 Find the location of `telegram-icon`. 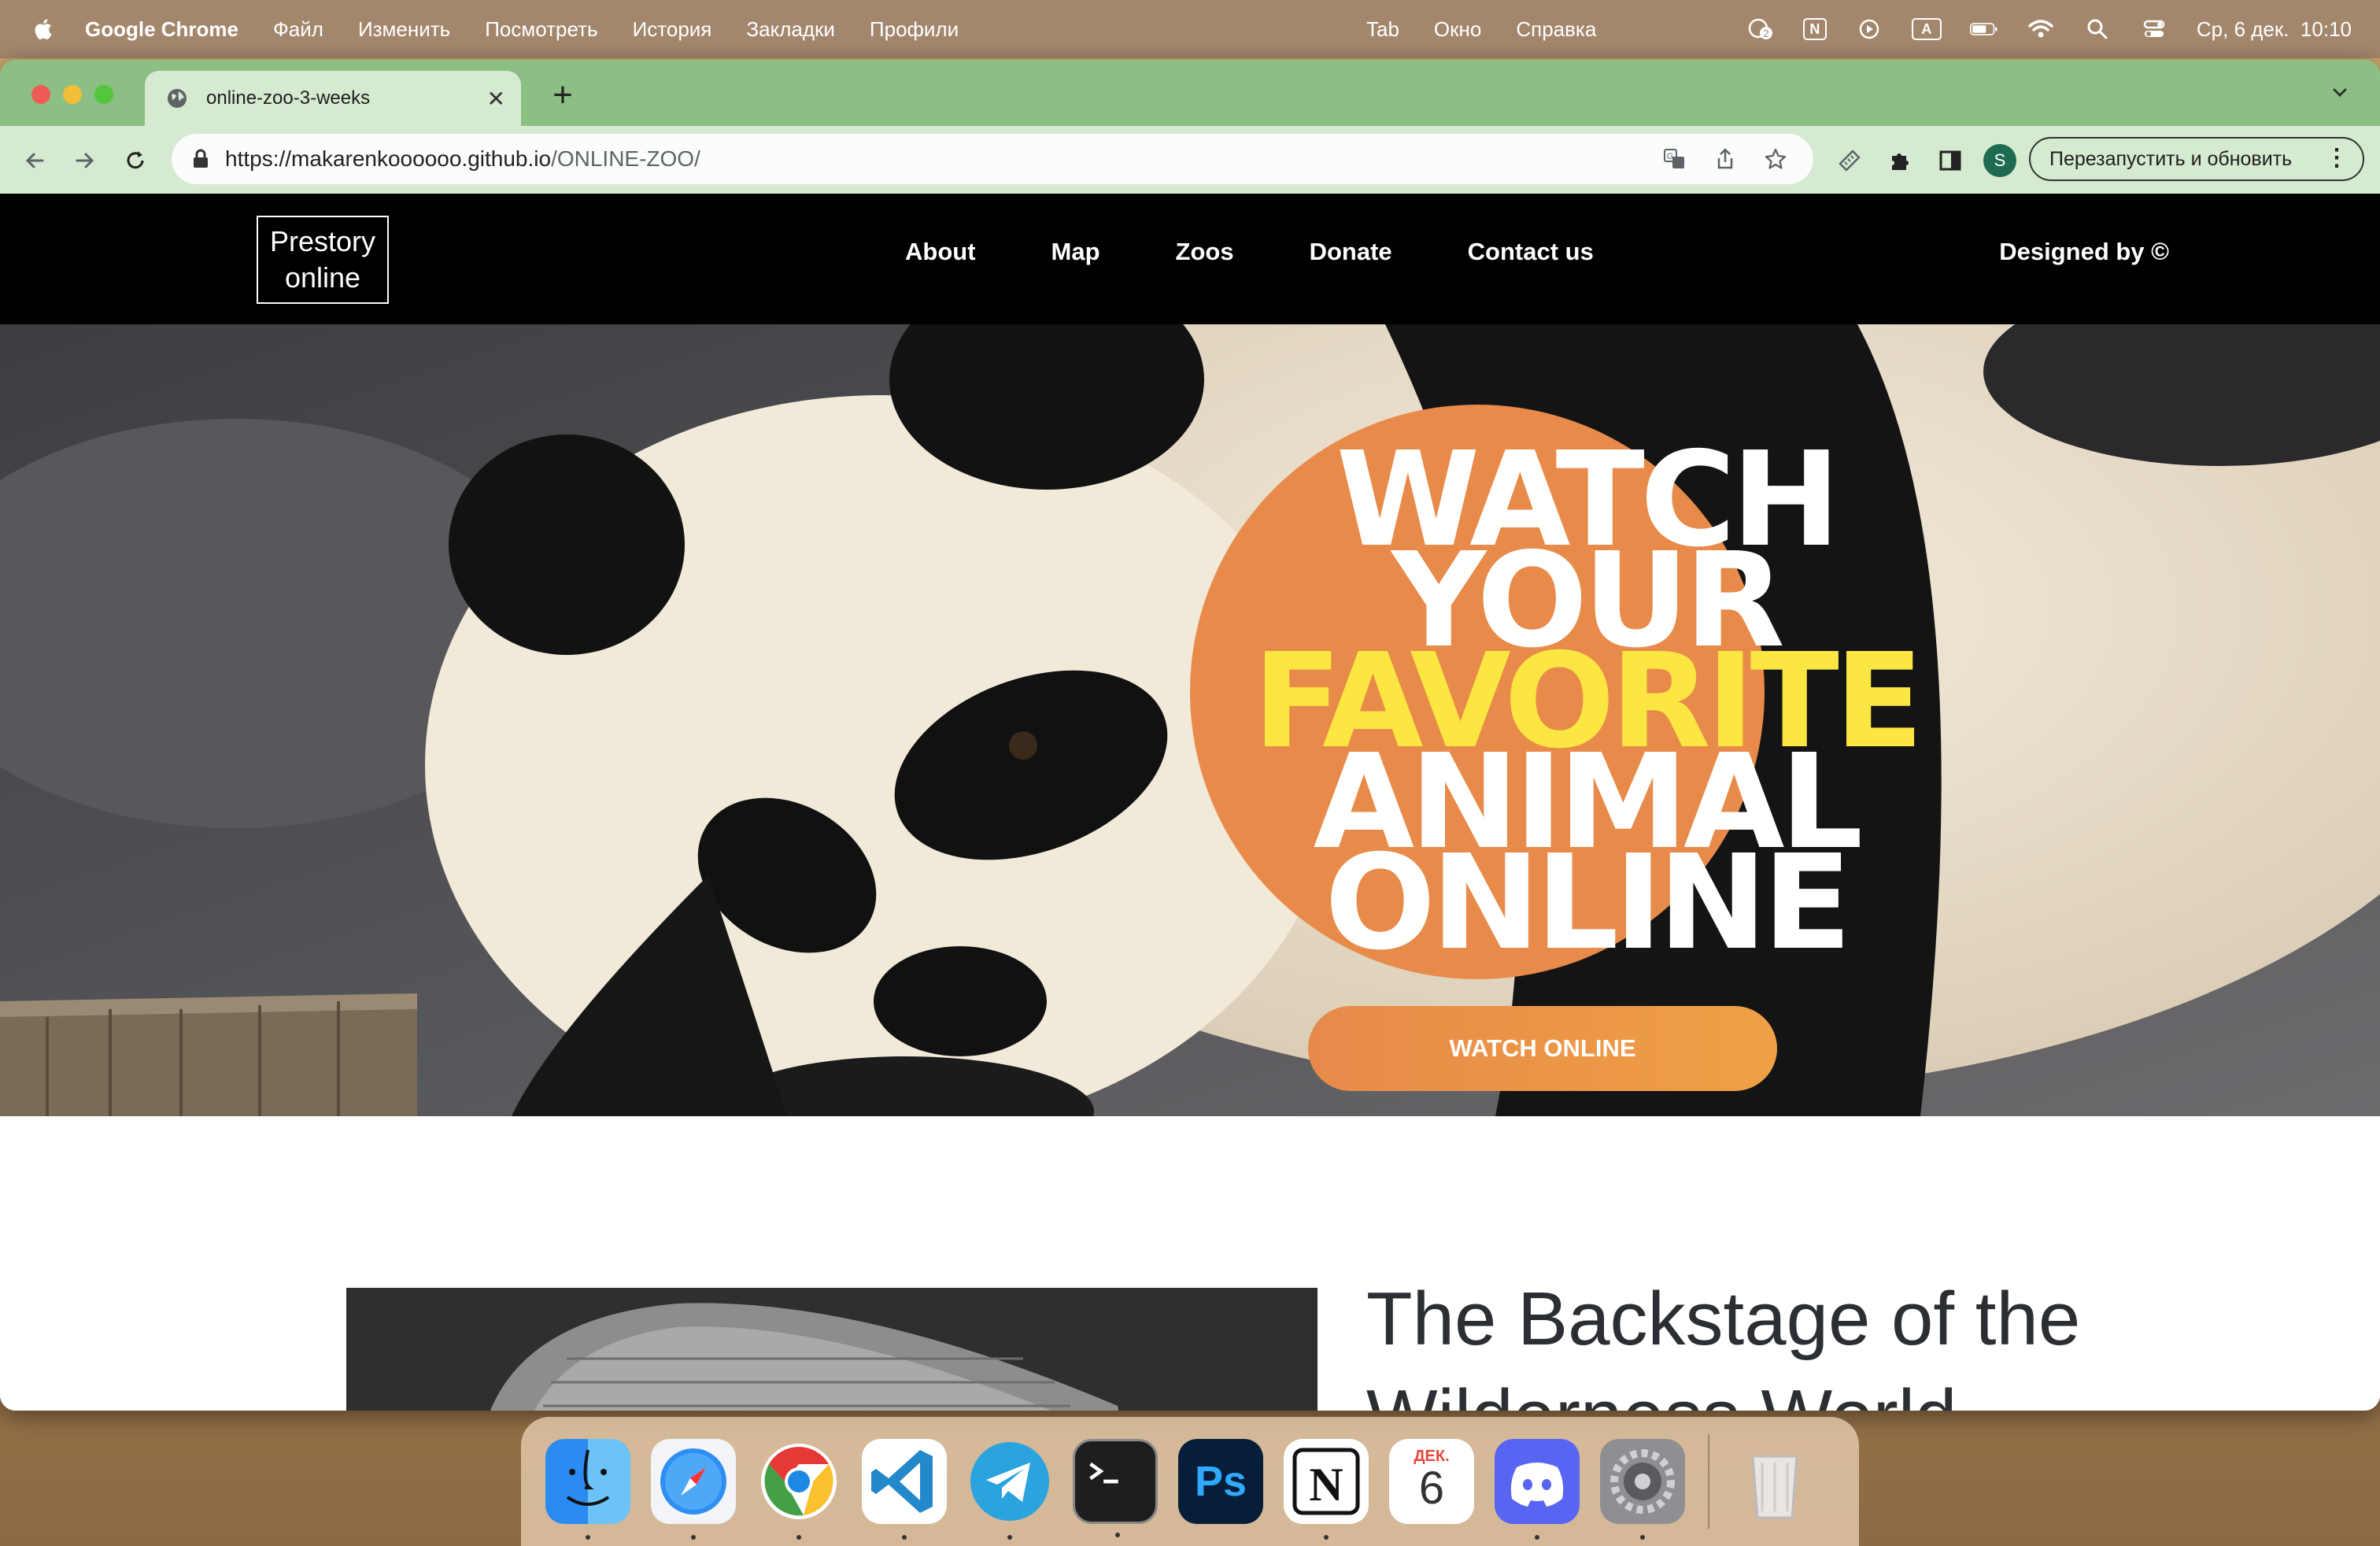

telegram-icon is located at coordinates (1009, 1489).